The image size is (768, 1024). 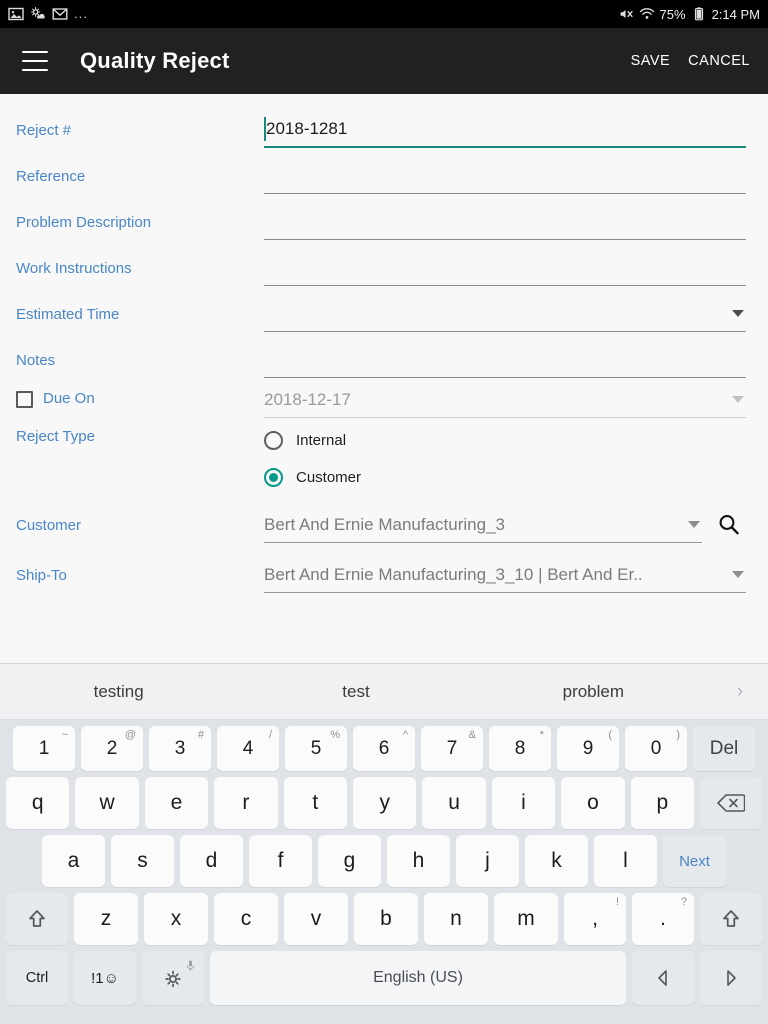 What do you see at coordinates (505, 440) in the screenshot?
I see `radio-internal: Internal` at bounding box center [505, 440].